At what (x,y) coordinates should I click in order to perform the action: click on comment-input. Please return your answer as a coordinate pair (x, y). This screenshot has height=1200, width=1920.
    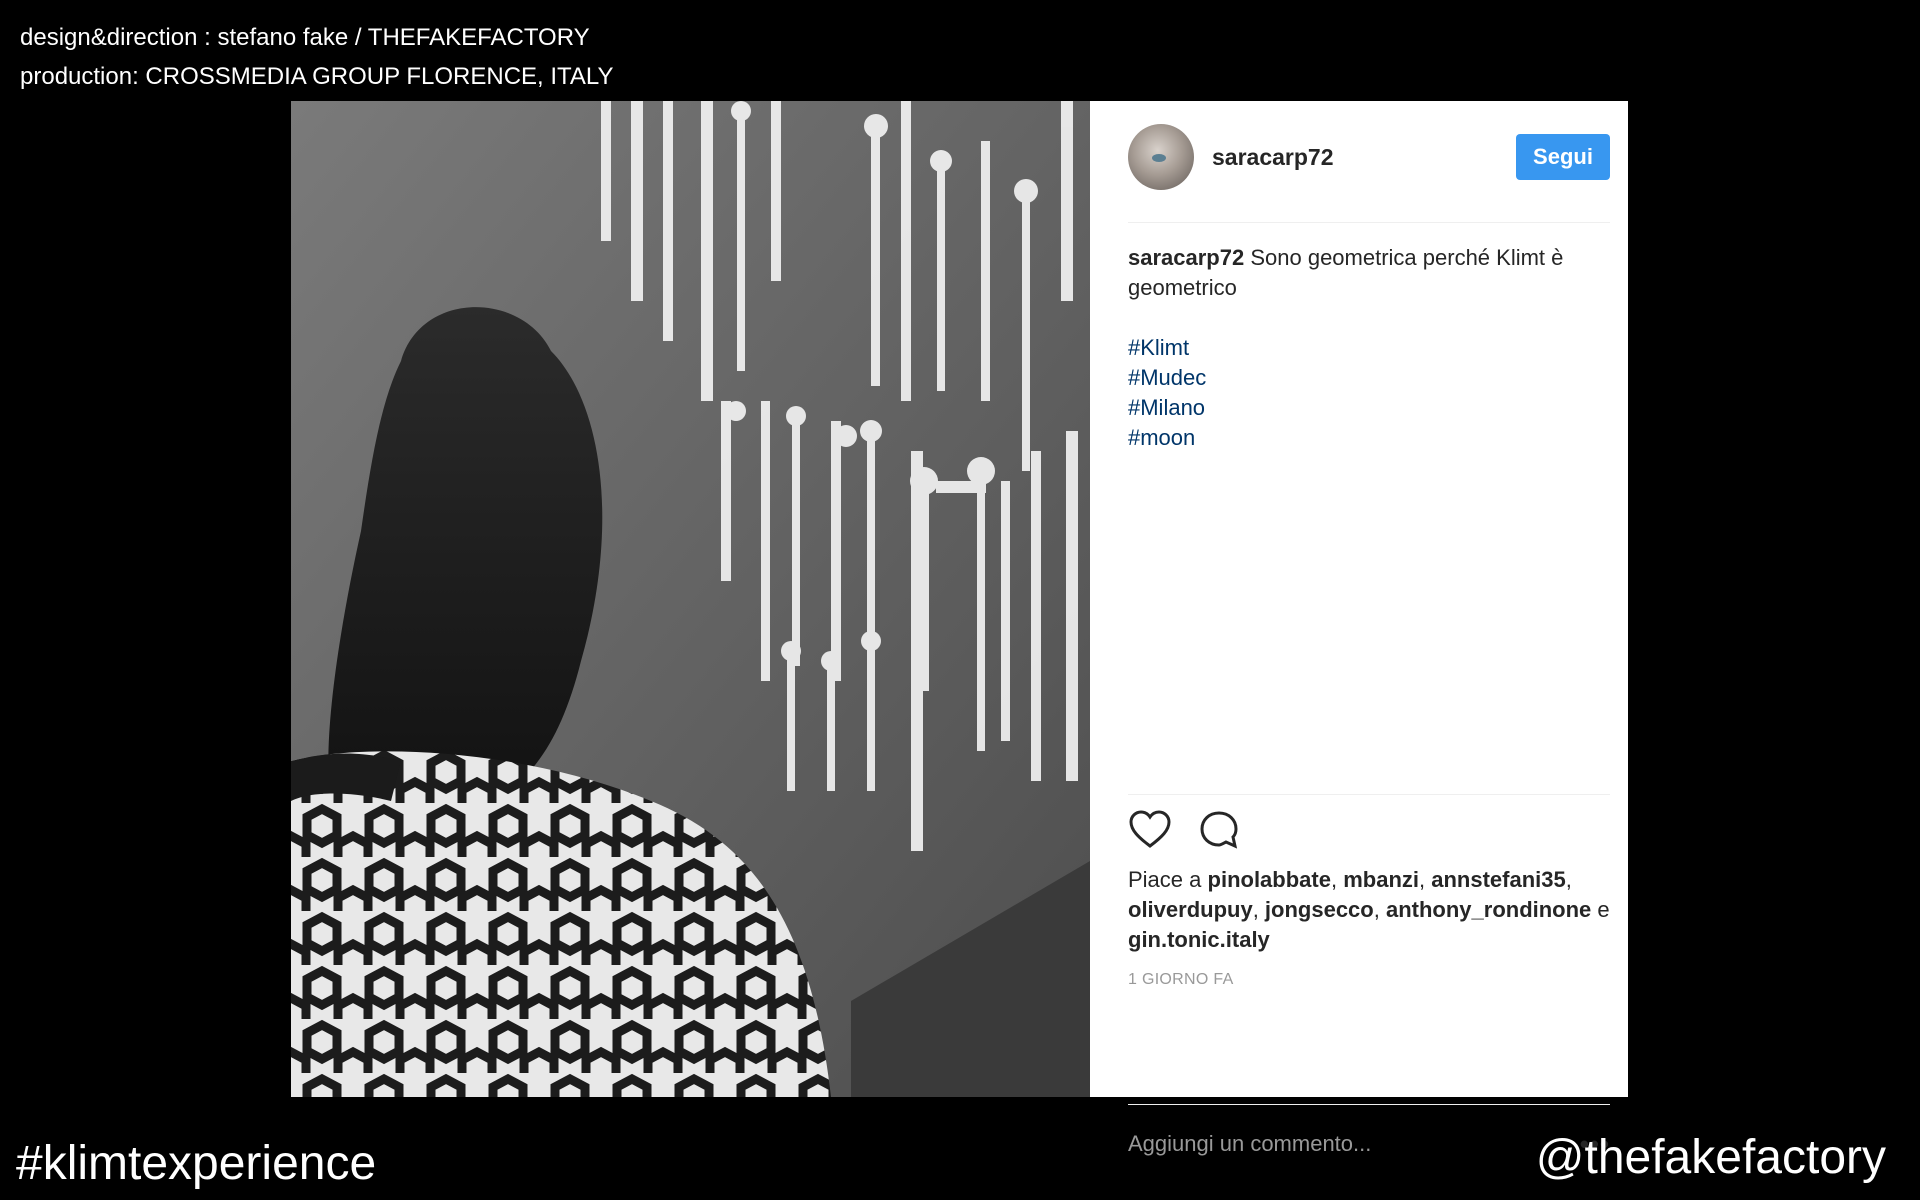
    Looking at the image, I should click on (1338, 1144).